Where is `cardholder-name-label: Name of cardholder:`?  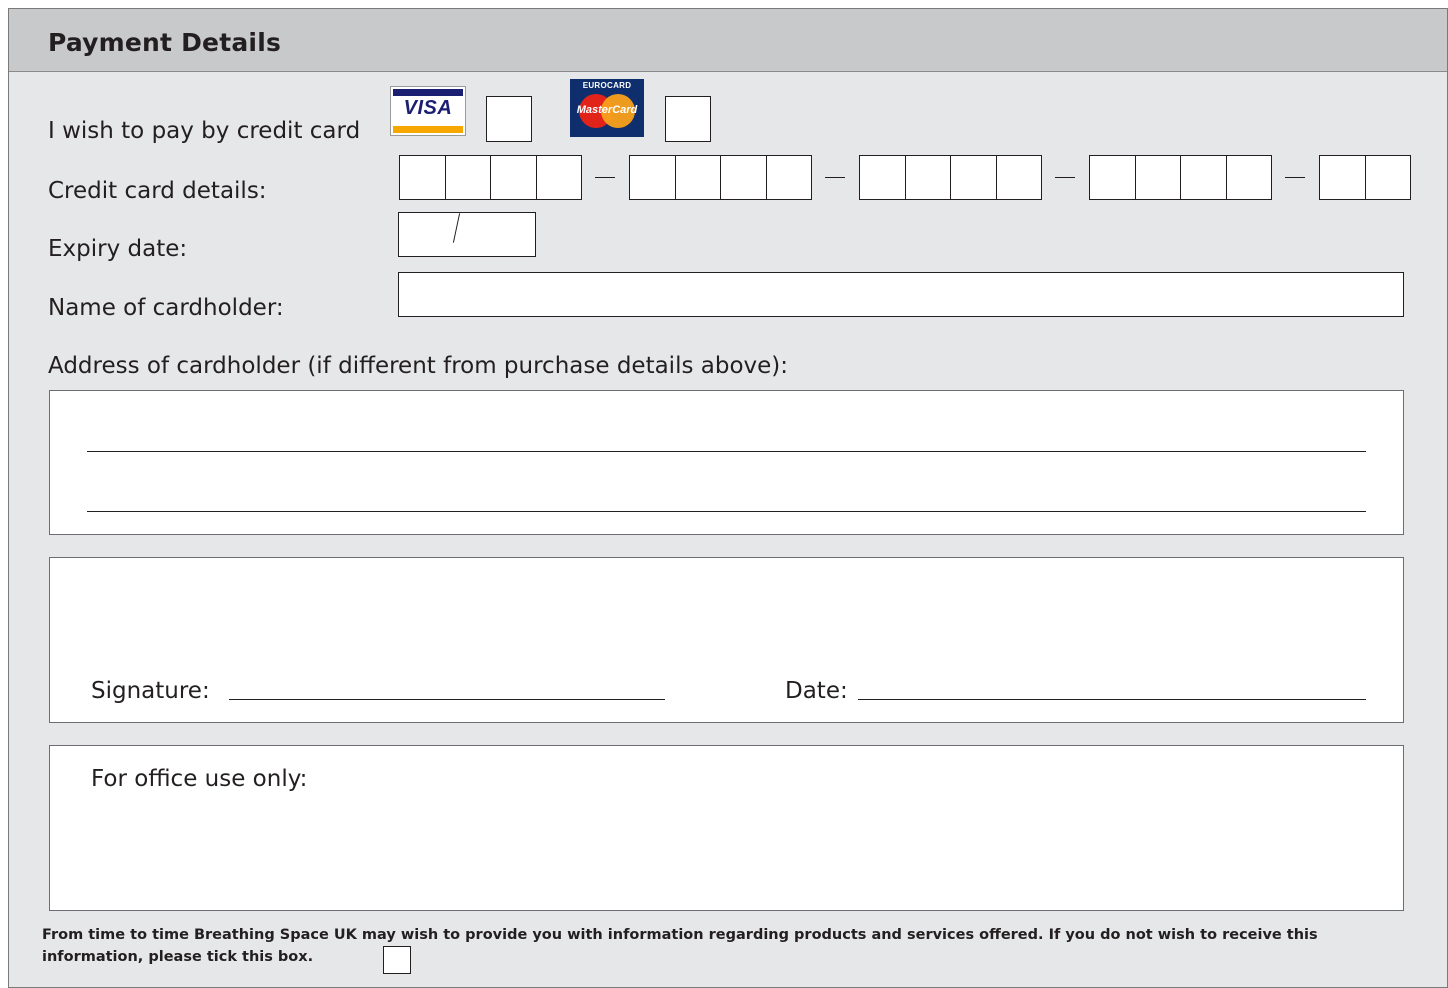
cardholder-name-label: Name of cardholder: is located at coordinates (166, 308).